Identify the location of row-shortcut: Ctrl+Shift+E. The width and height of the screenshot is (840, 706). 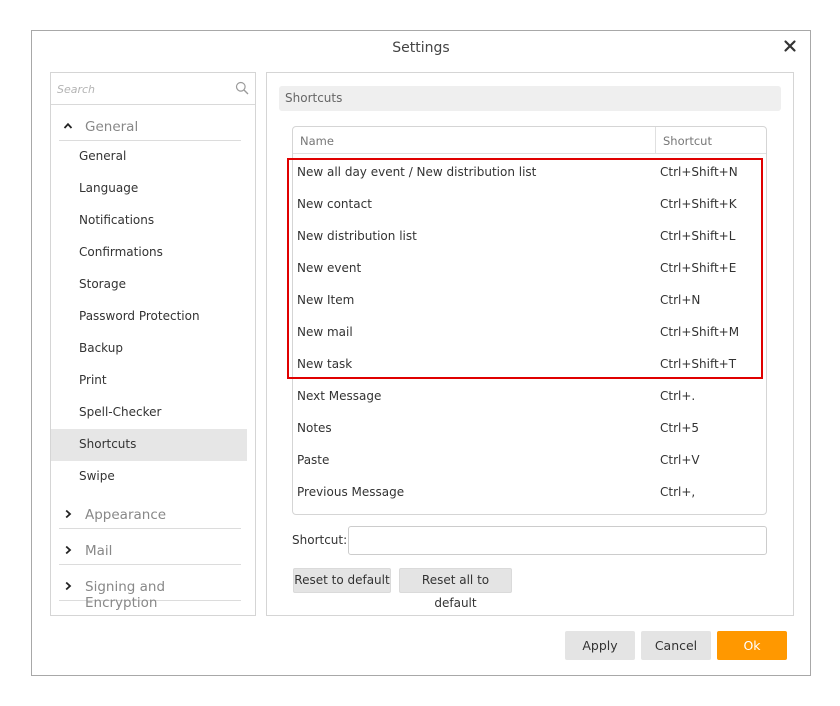
(698, 268).